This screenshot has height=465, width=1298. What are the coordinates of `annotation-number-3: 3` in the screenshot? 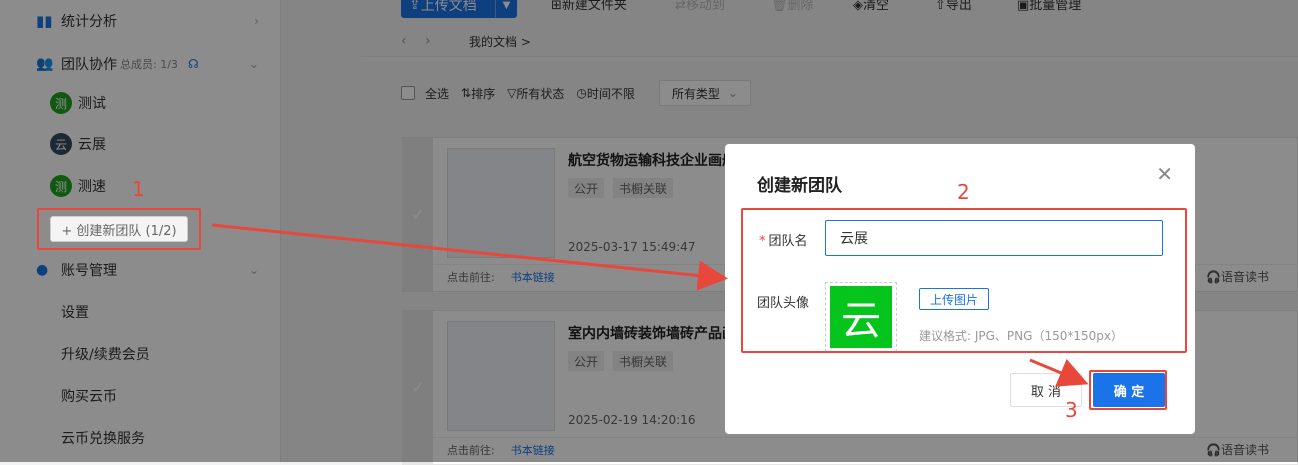 It's located at (1071, 410).